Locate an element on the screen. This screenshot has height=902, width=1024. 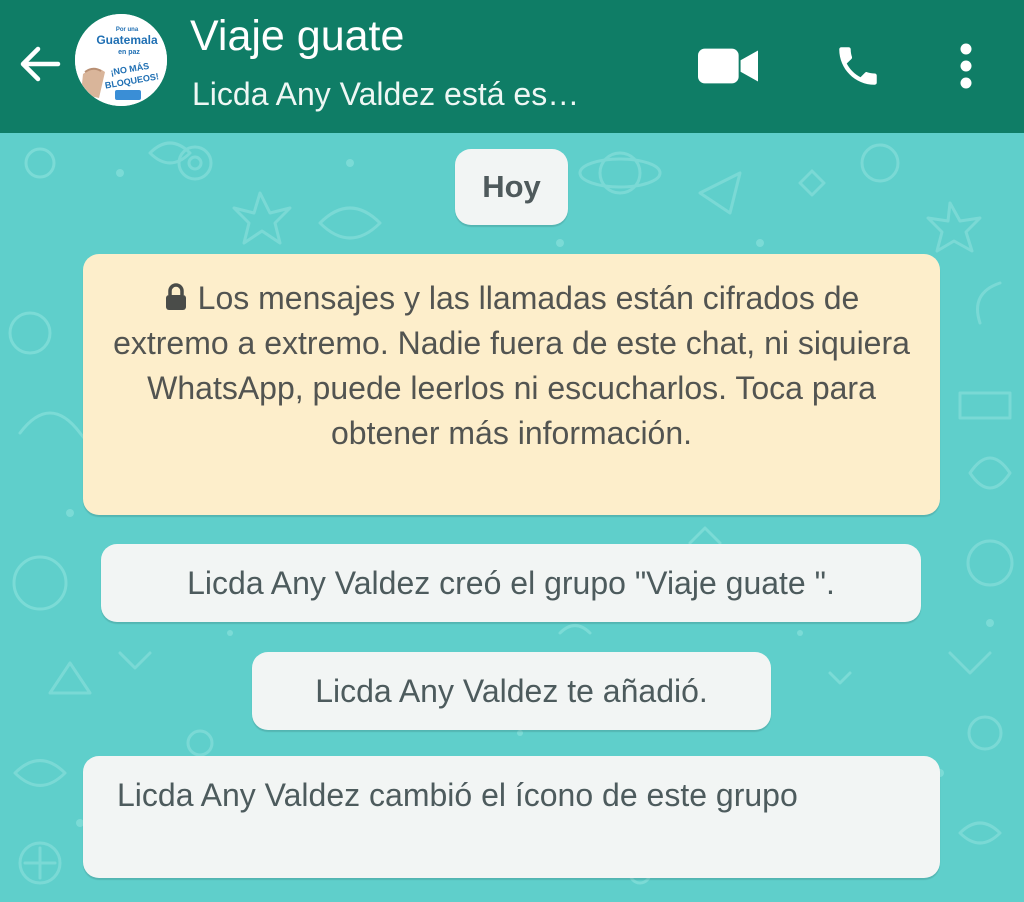
back-button is located at coordinates (40, 64).